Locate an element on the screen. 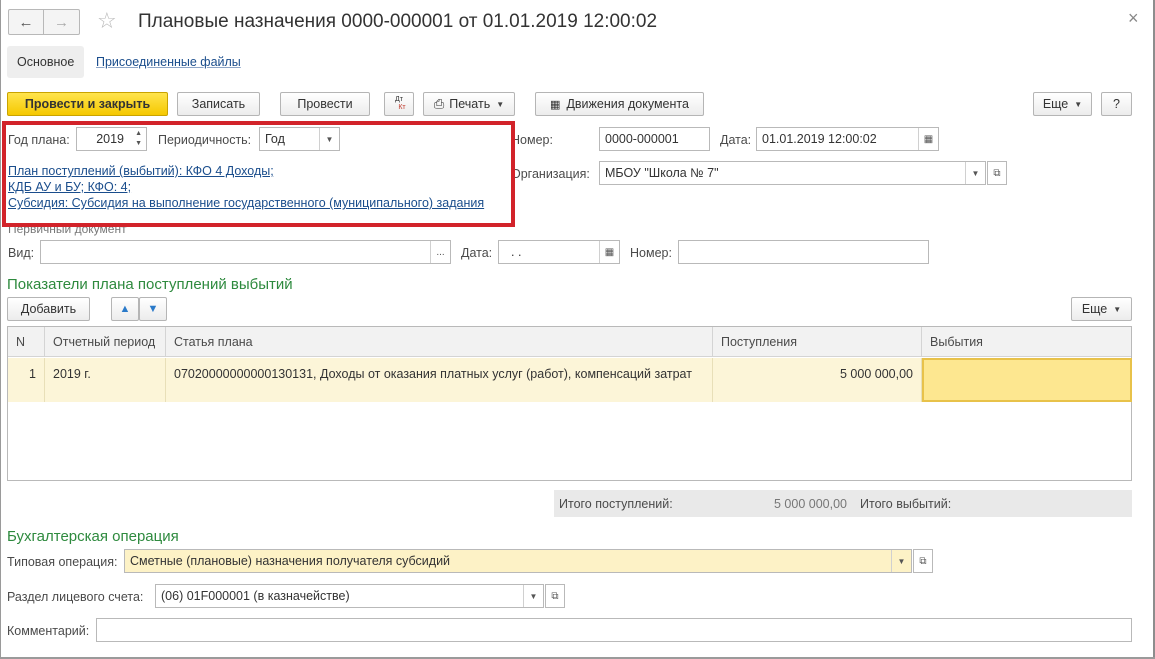 This screenshot has height=659, width=1155. primary-doc-type-label: Вид: is located at coordinates (21, 253).